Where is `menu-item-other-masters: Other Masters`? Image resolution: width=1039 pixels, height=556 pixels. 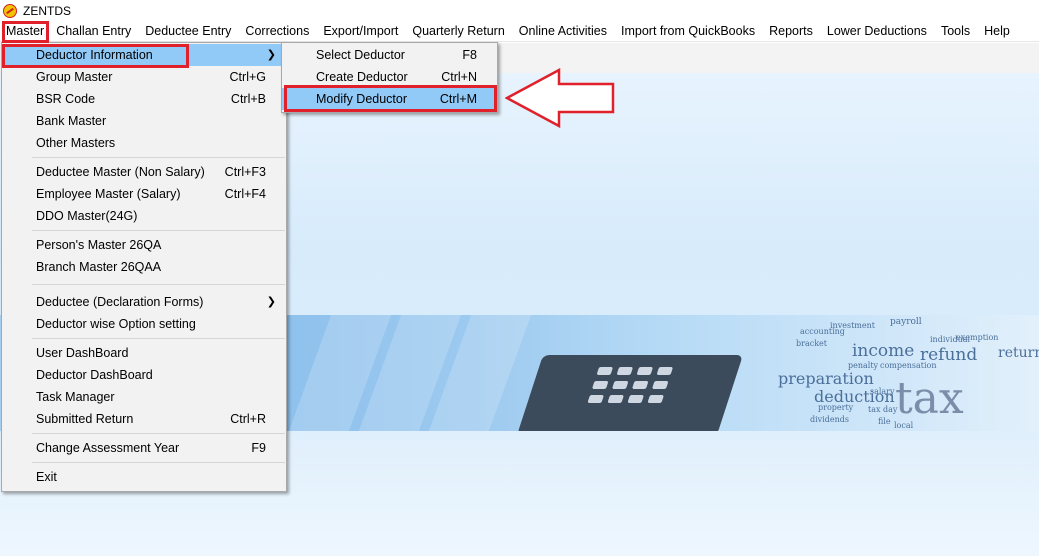
menu-item-other-masters: Other Masters is located at coordinates (144, 143).